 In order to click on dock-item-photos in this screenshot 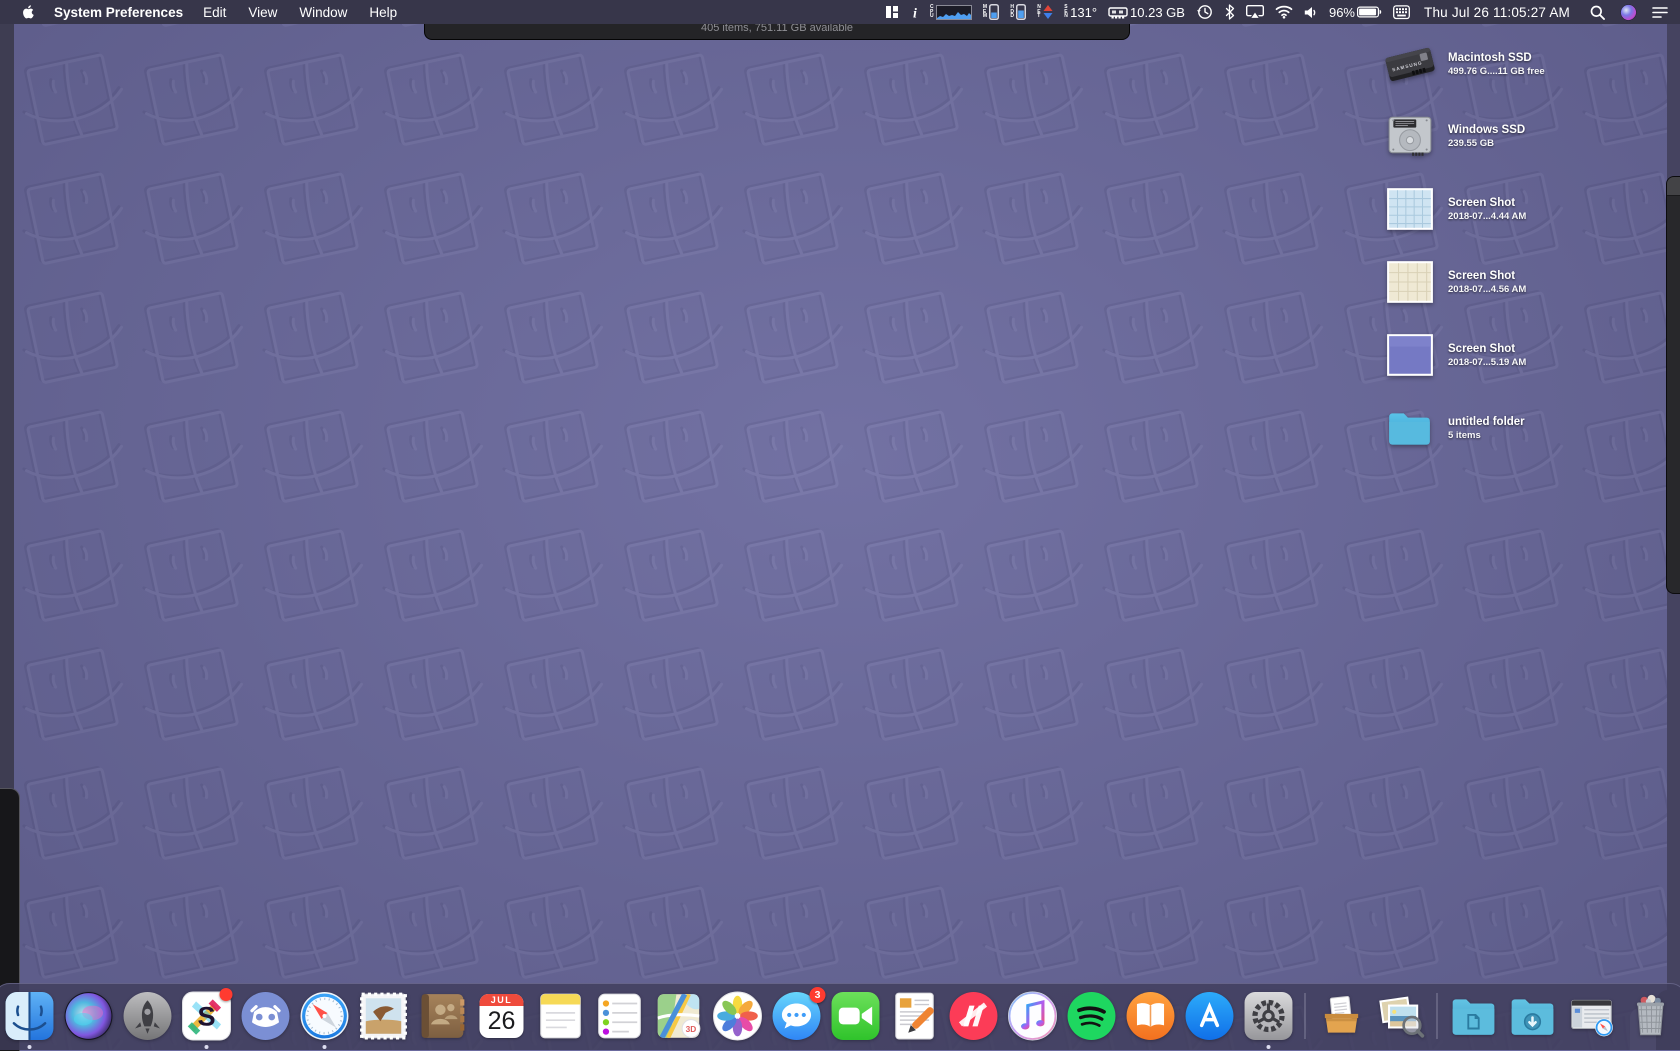, I will do `click(738, 1016)`.